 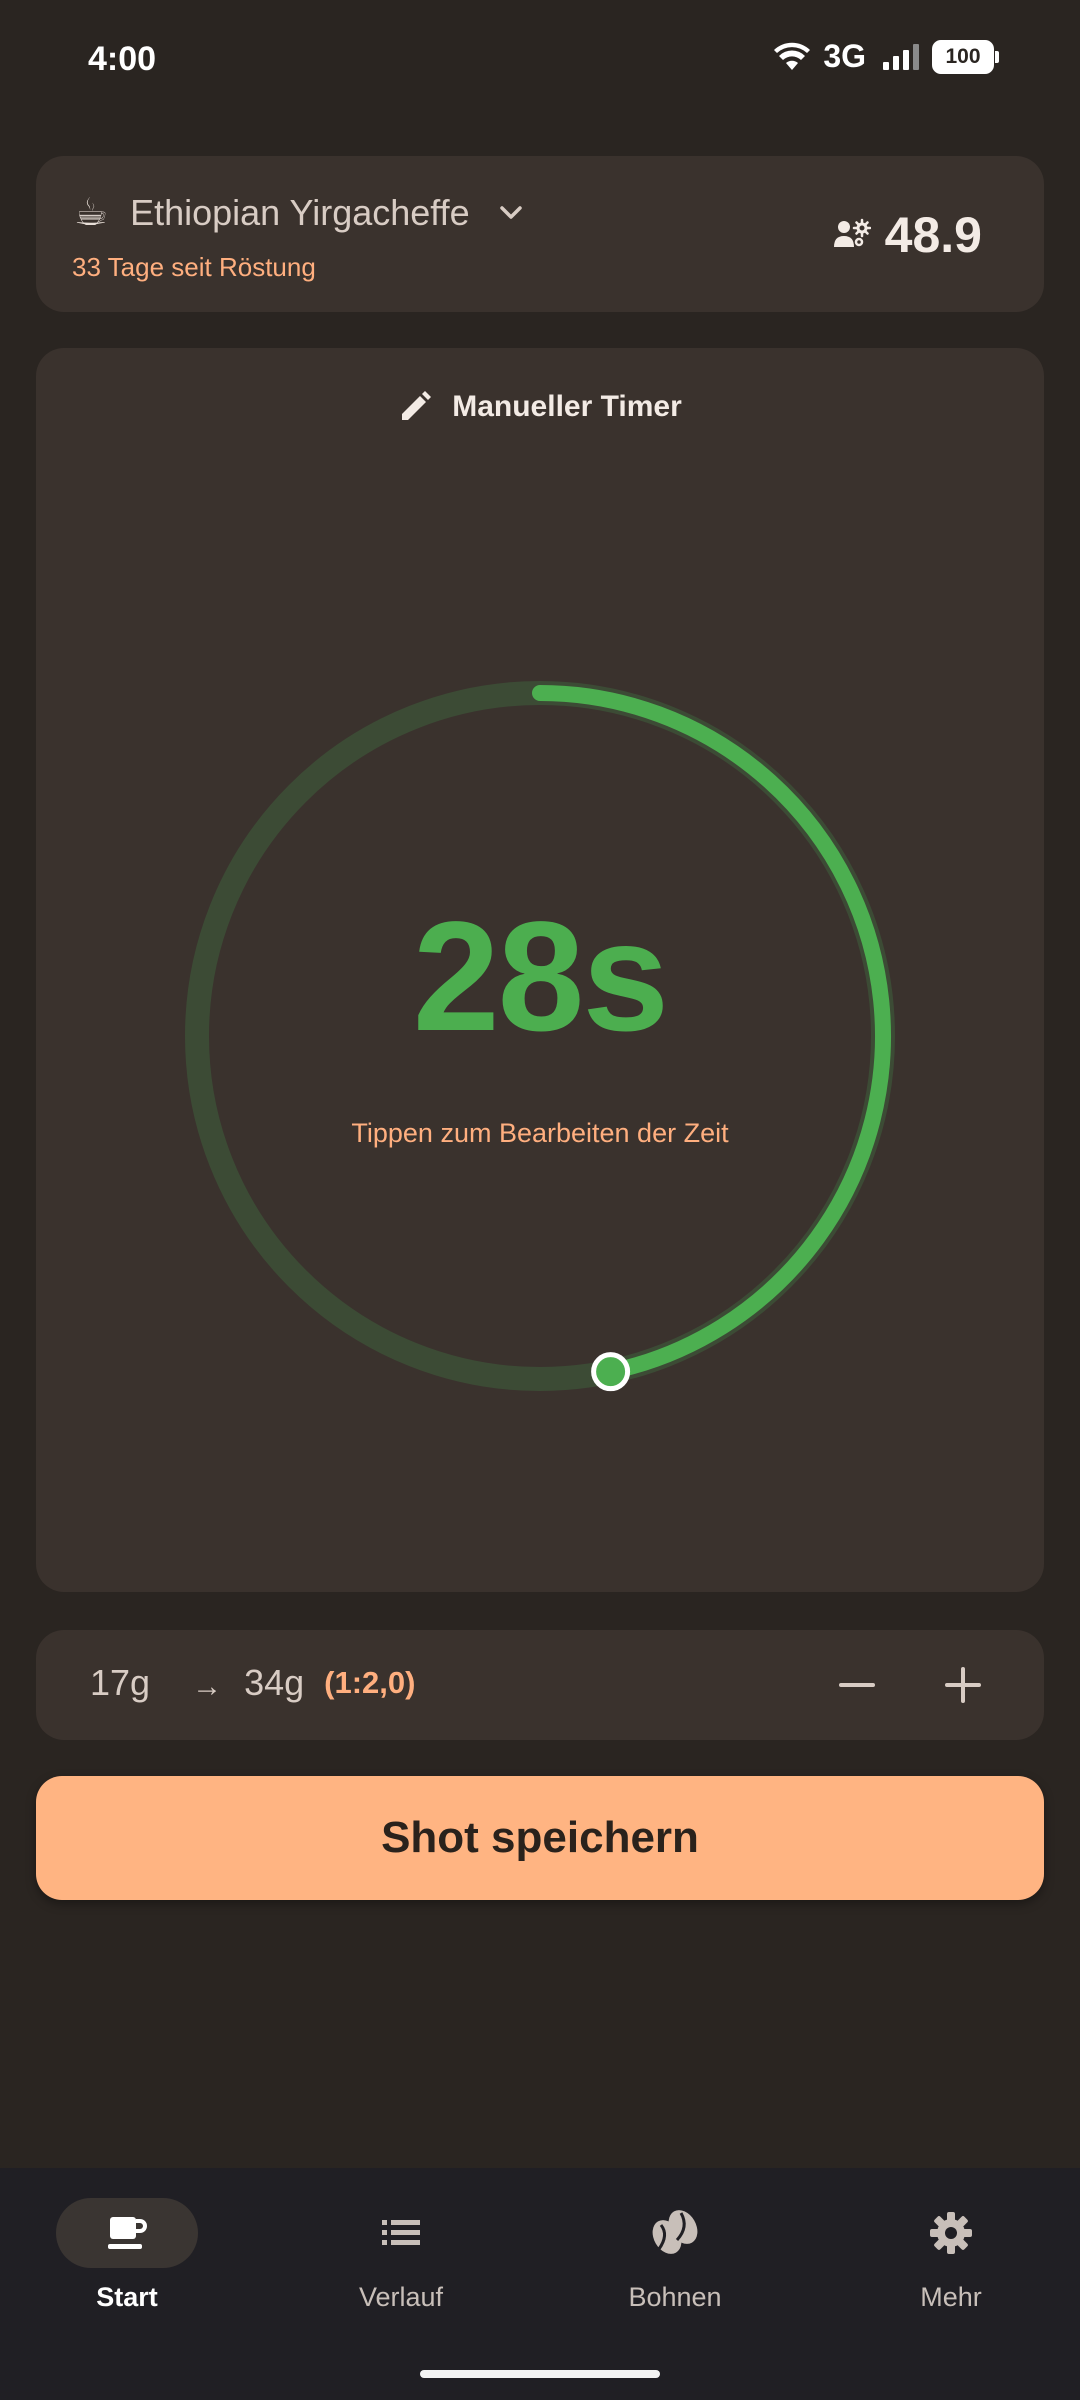 What do you see at coordinates (540, 1685) in the screenshot?
I see `ratio-card: 17g → 34g (1:2,0)` at bounding box center [540, 1685].